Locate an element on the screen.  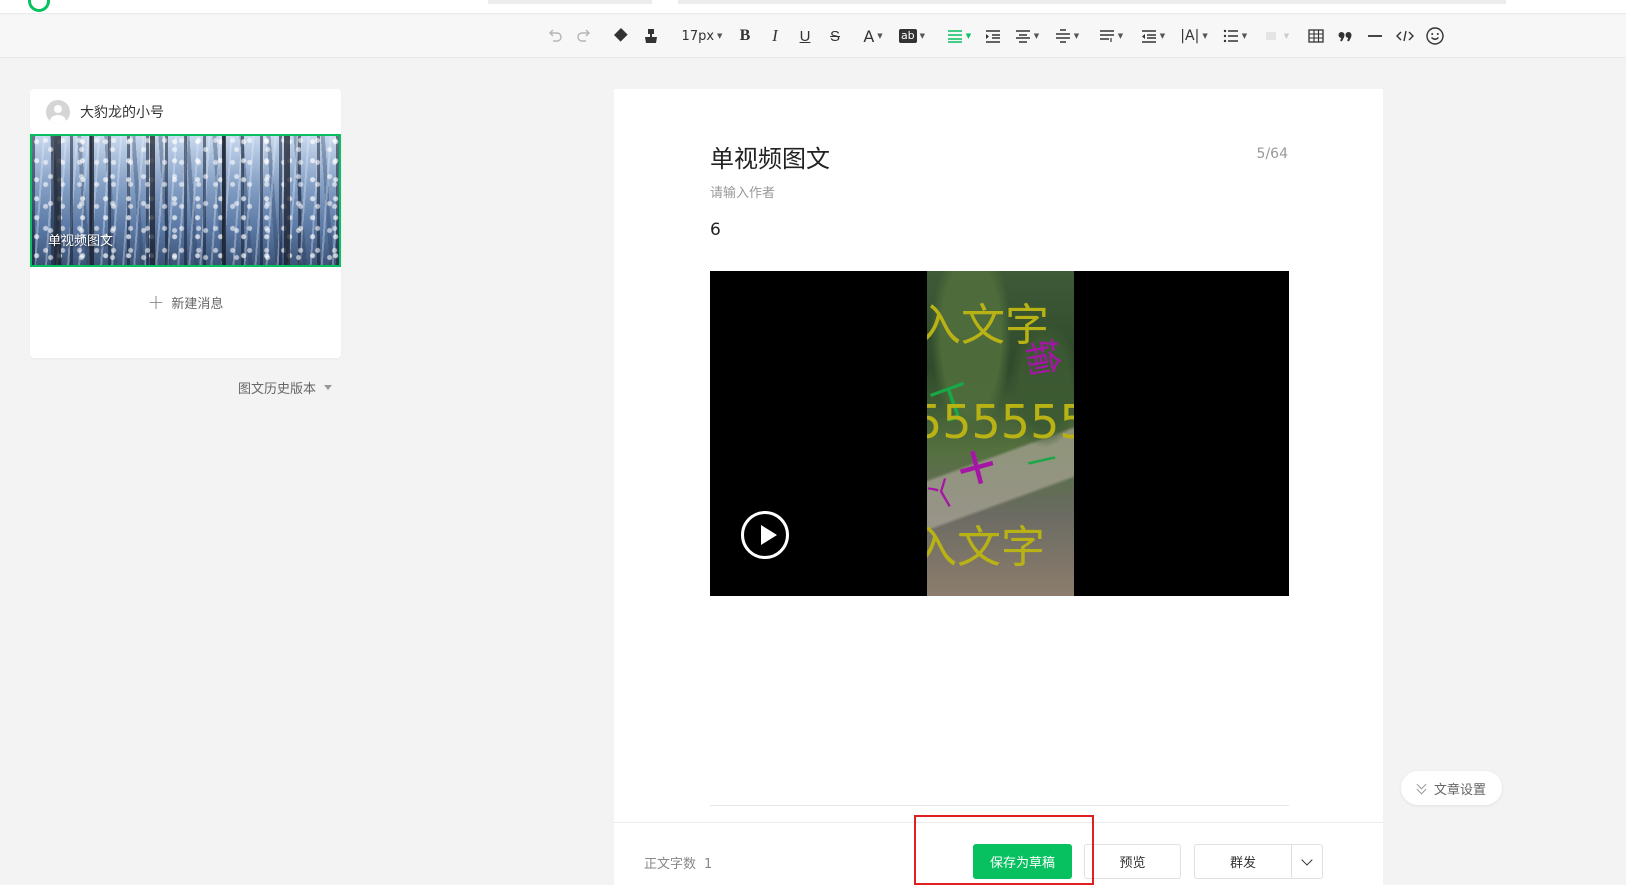
background-color-dropdown: ab ▼ is located at coordinates (912, 36).